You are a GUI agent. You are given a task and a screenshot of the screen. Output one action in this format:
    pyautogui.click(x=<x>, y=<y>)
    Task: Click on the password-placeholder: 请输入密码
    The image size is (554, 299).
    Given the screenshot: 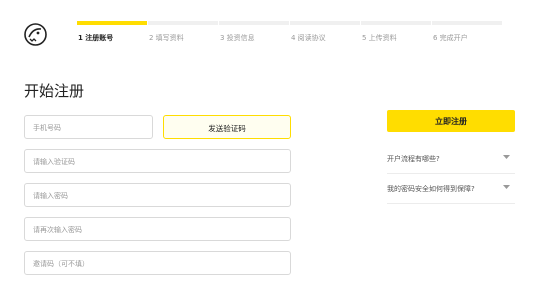 What is the action you would take?
    pyautogui.click(x=50, y=196)
    